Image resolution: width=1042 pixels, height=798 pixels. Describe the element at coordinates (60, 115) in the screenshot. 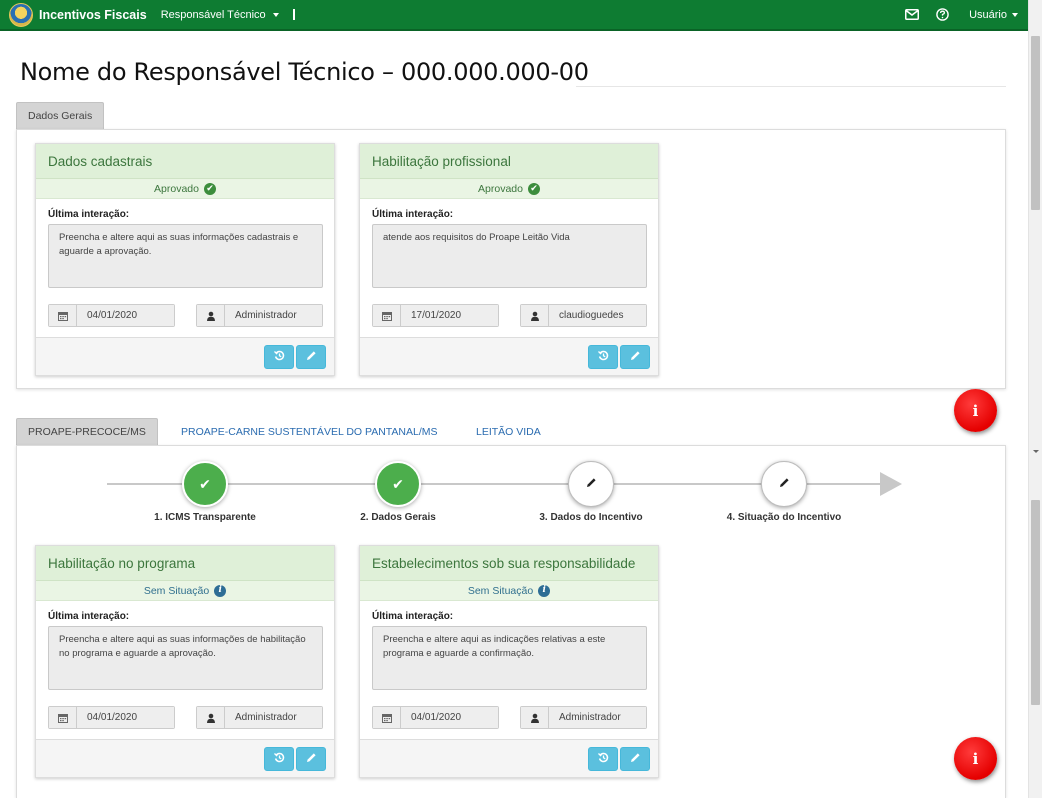

I see `tab-dados-gerais: Dados Gerais` at that location.